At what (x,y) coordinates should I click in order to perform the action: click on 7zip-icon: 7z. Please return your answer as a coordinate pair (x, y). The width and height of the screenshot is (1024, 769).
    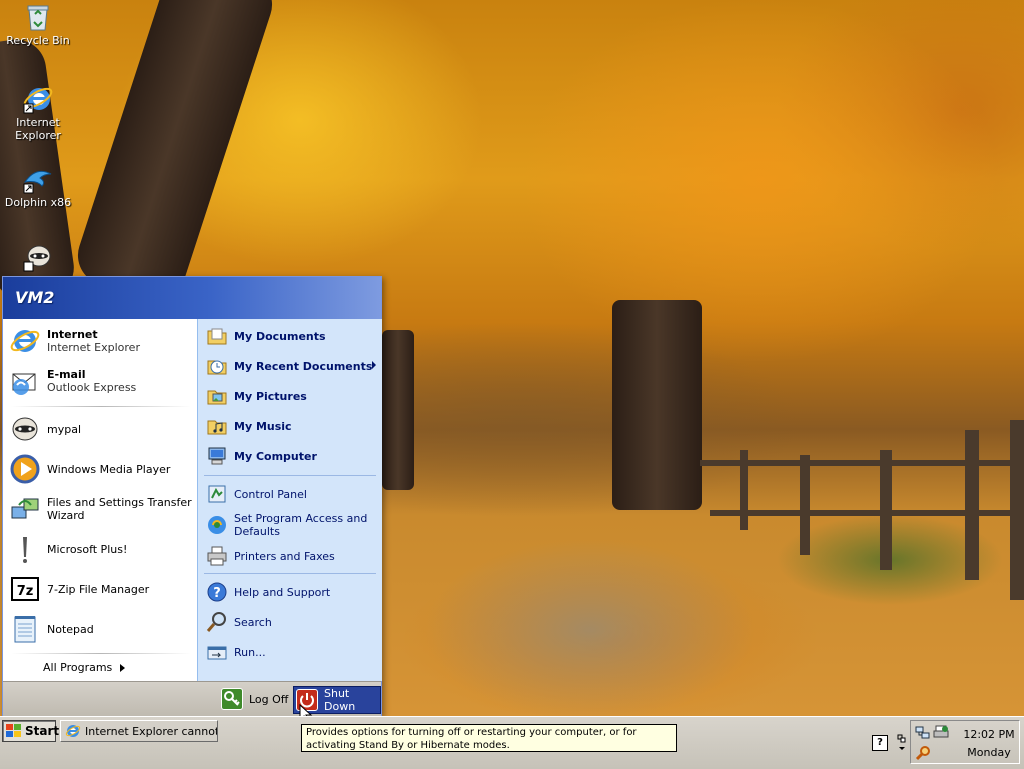
    Looking at the image, I should click on (25, 589).